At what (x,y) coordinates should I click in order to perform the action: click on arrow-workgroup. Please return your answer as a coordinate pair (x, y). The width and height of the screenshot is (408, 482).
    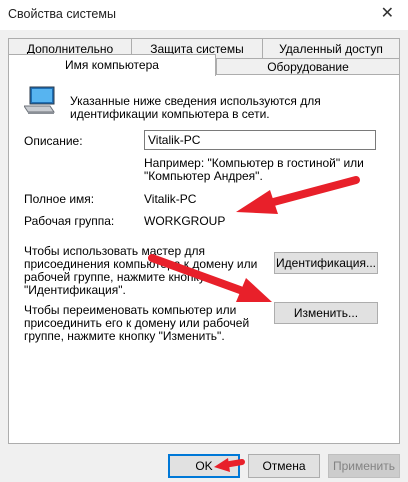
    Looking at the image, I should click on (298, 195).